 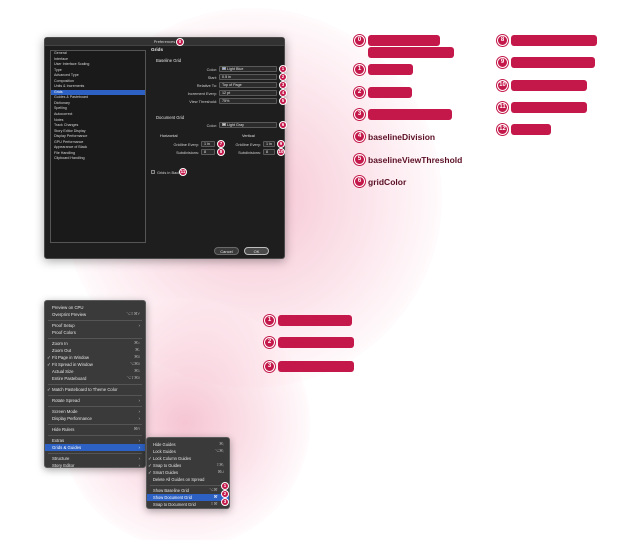 What do you see at coordinates (380, 181) in the screenshot?
I see `legend-item-6: 6 gridColor` at bounding box center [380, 181].